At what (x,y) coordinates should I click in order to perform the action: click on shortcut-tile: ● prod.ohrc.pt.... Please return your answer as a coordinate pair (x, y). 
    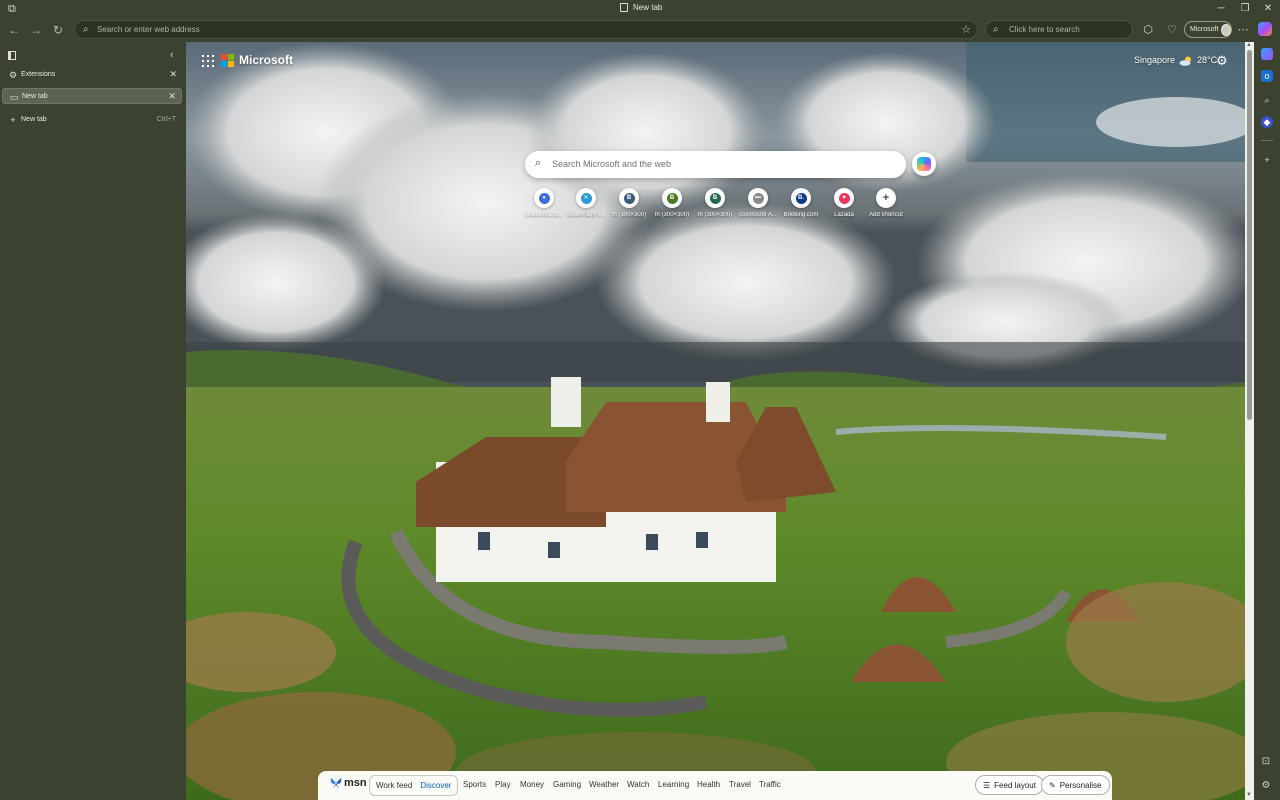
    Looking at the image, I should click on (544, 205).